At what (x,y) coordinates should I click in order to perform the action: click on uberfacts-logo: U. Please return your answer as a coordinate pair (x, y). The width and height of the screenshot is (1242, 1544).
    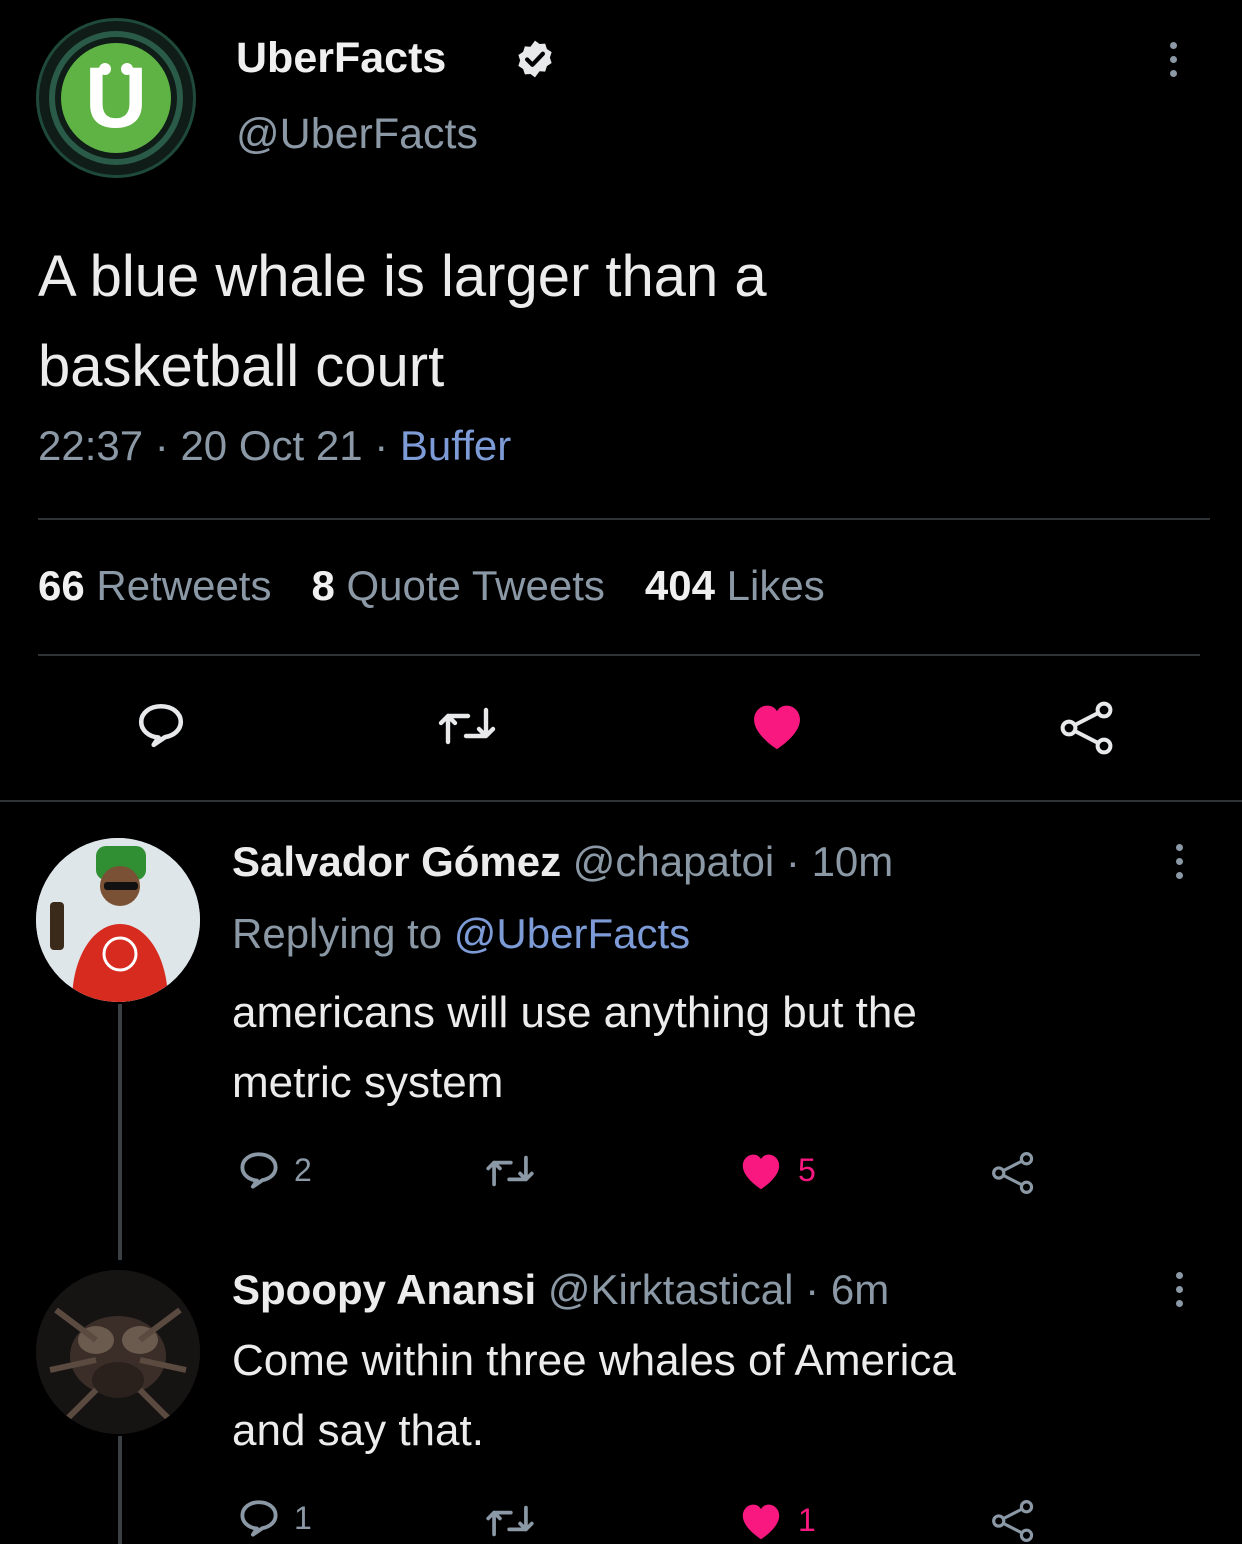
    Looking at the image, I should click on (116, 98).